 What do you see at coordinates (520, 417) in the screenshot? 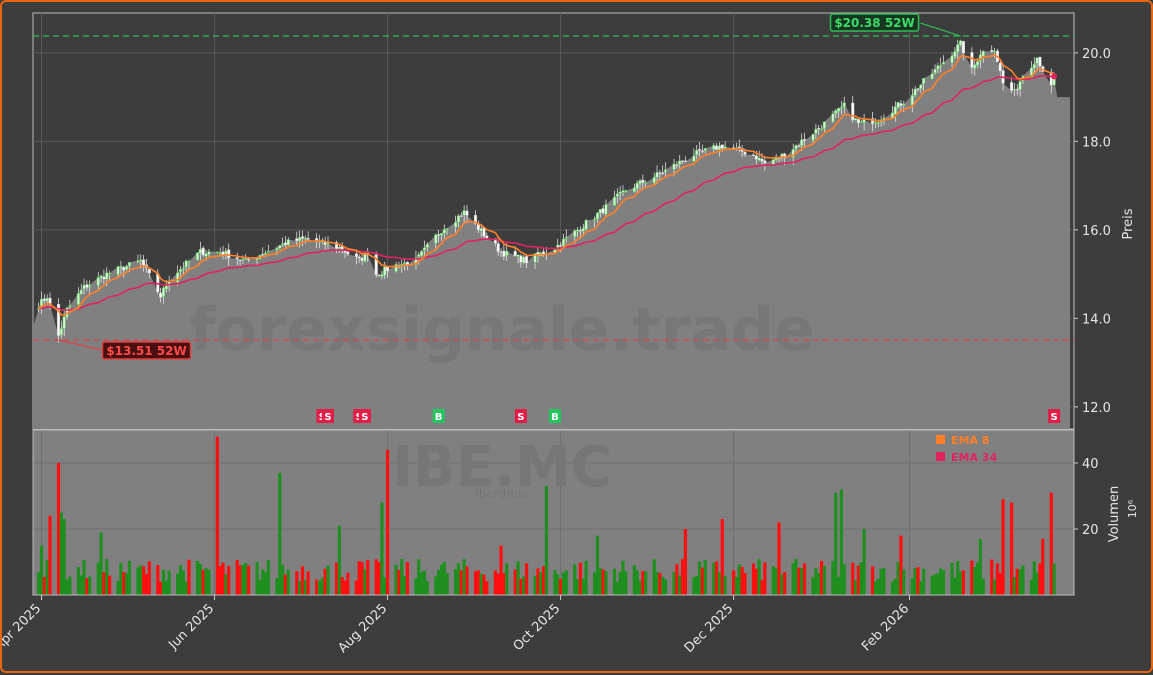
I see `signal-label: S` at bounding box center [520, 417].